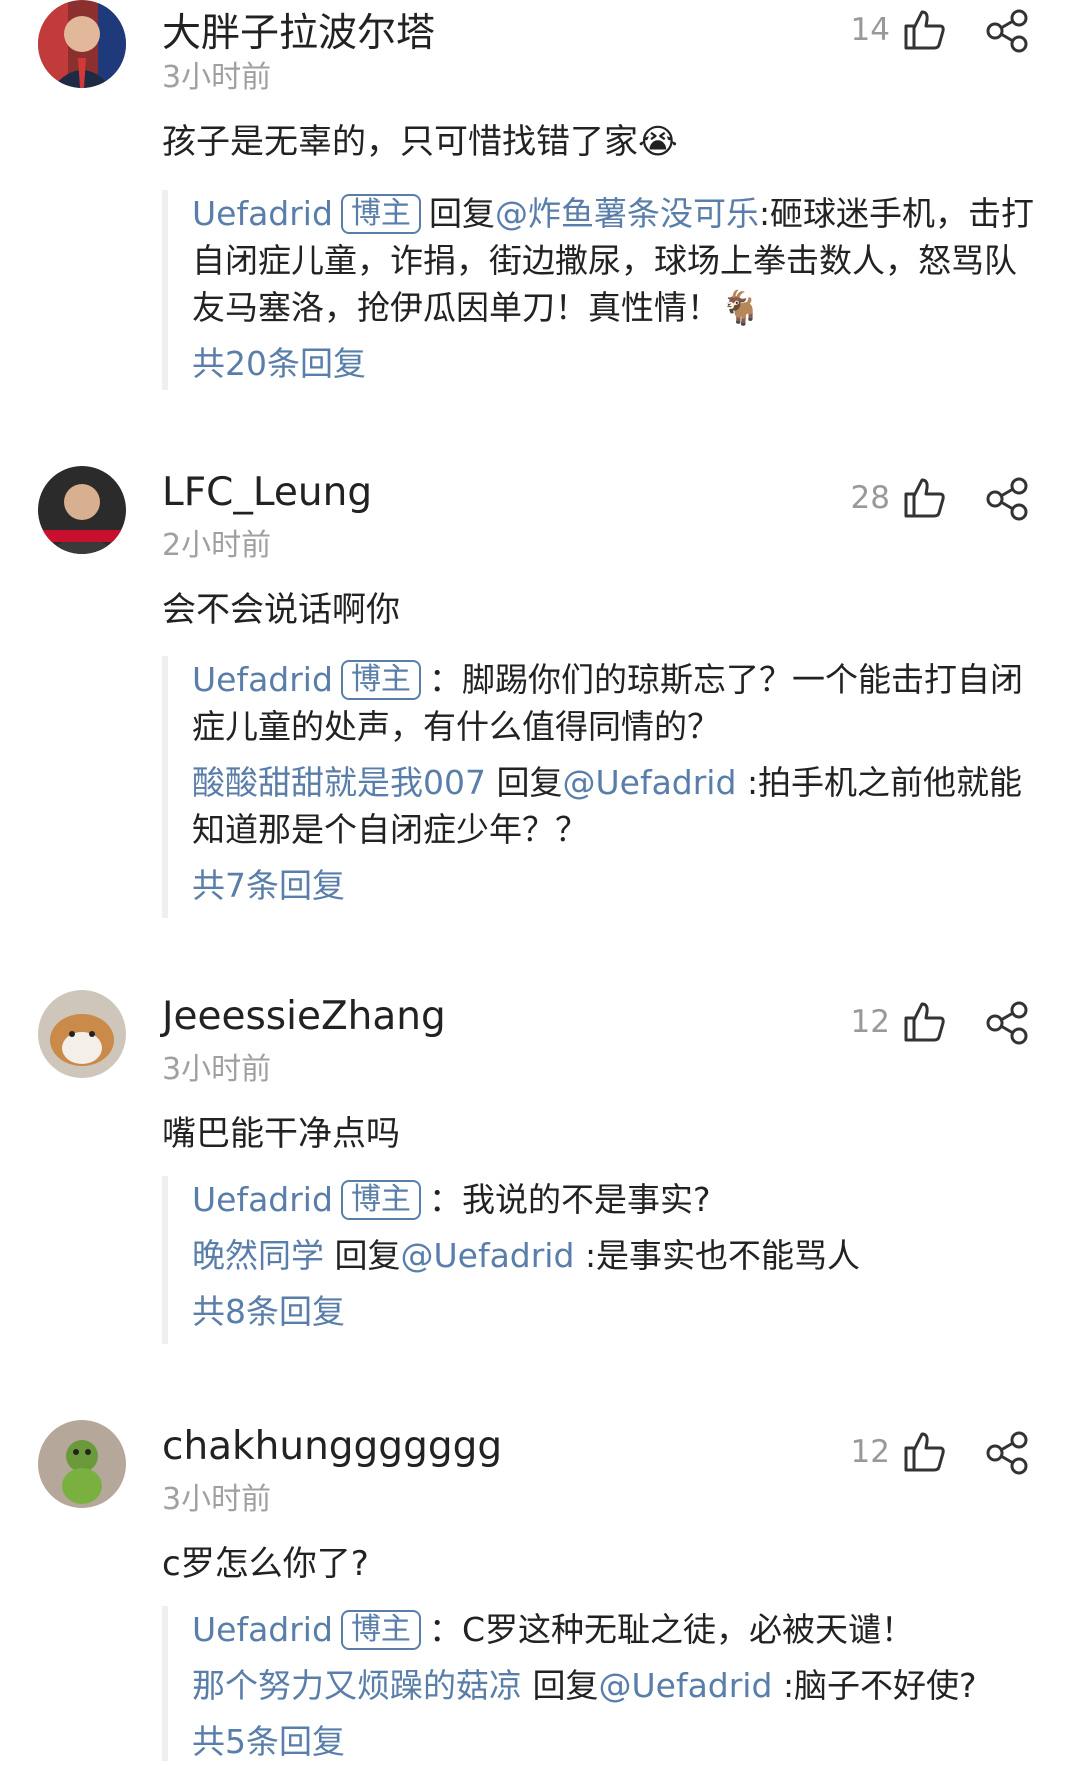 Image resolution: width=1080 pixels, height=1765 pixels. What do you see at coordinates (617, 1311) in the screenshot?
I see `more-replies-link: 共8条回复` at bounding box center [617, 1311].